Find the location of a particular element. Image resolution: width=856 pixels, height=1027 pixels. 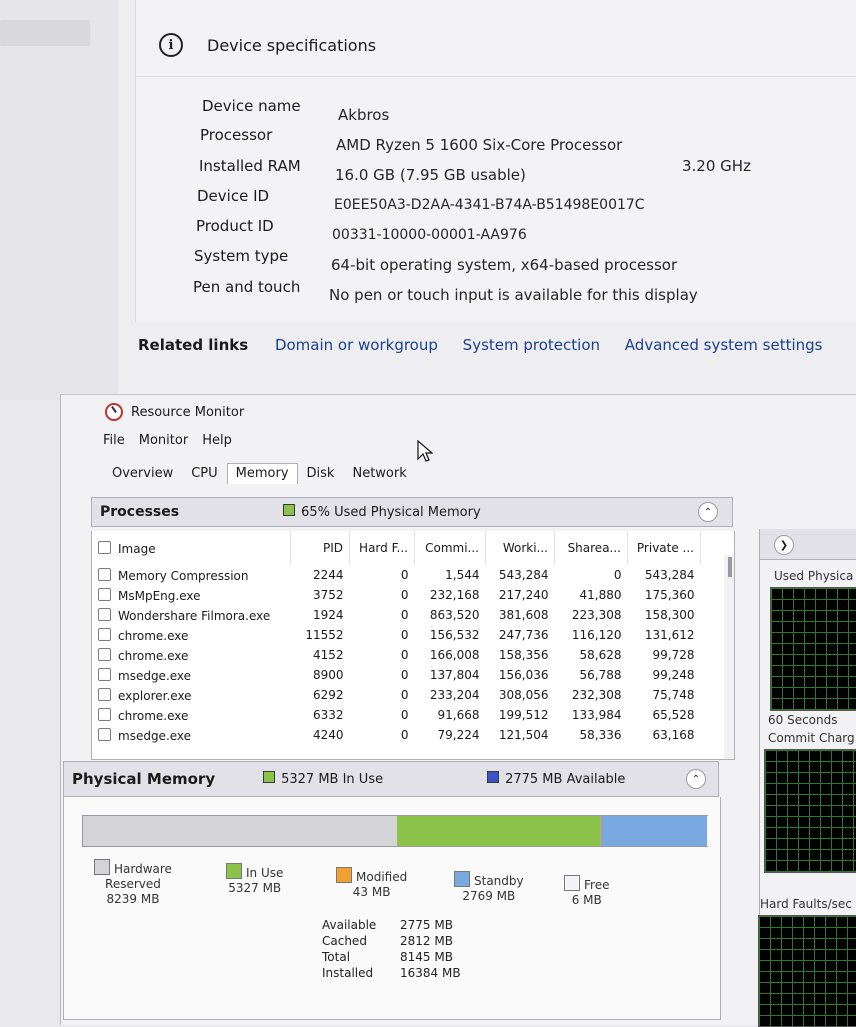

menu-monitor: Monitor is located at coordinates (163, 440).